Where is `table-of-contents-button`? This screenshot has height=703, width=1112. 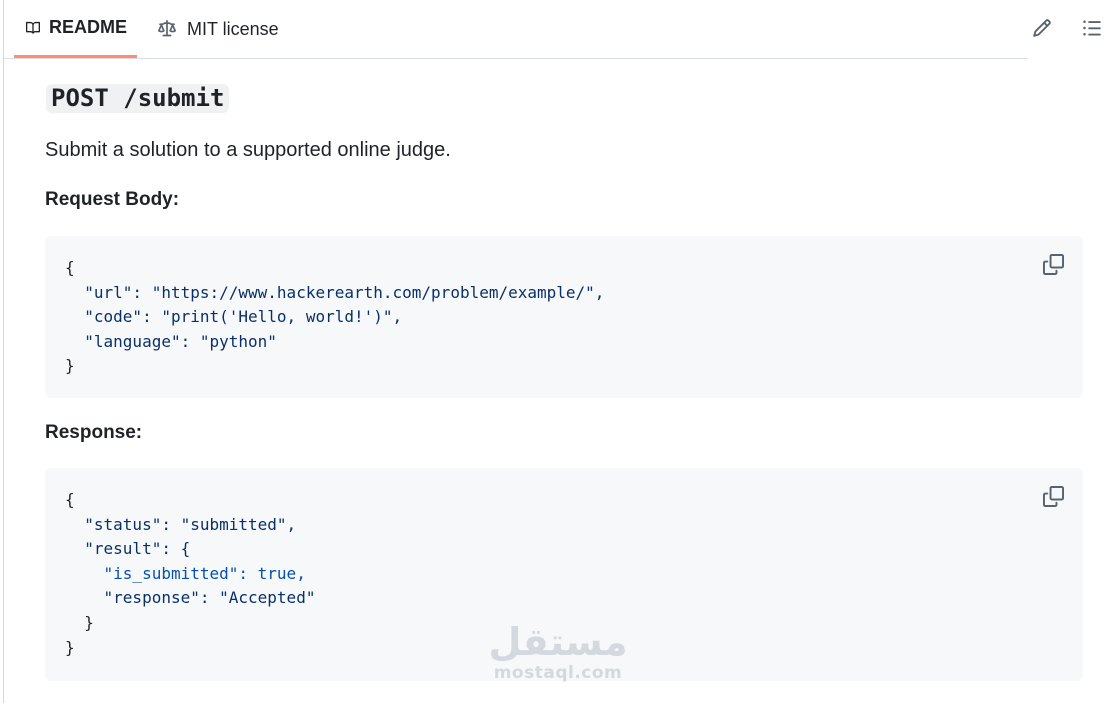
table-of-contents-button is located at coordinates (1092, 28).